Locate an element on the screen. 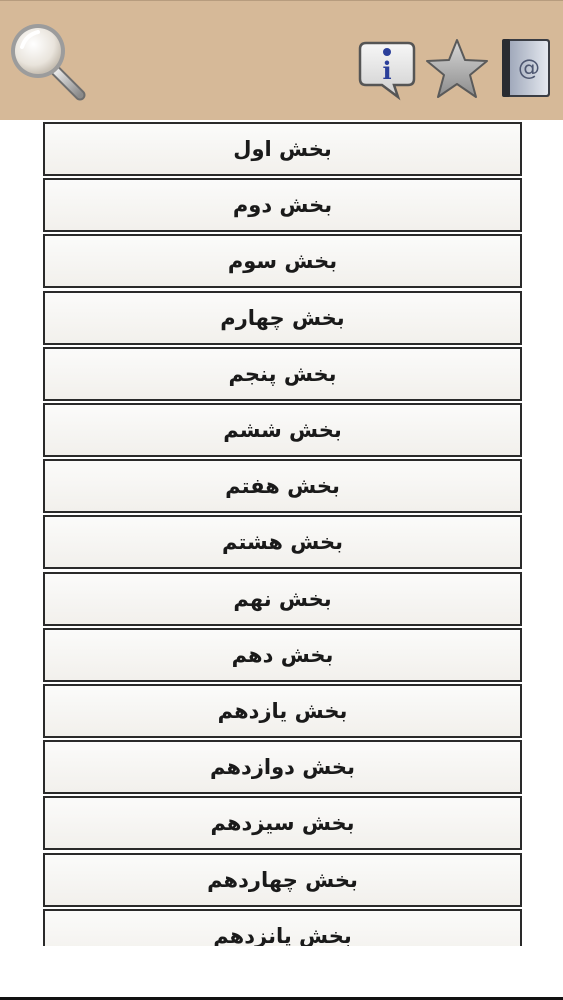 Image resolution: width=563 pixels, height=1000 pixels. list-item-label: بخش یازدهم is located at coordinates (282, 711).